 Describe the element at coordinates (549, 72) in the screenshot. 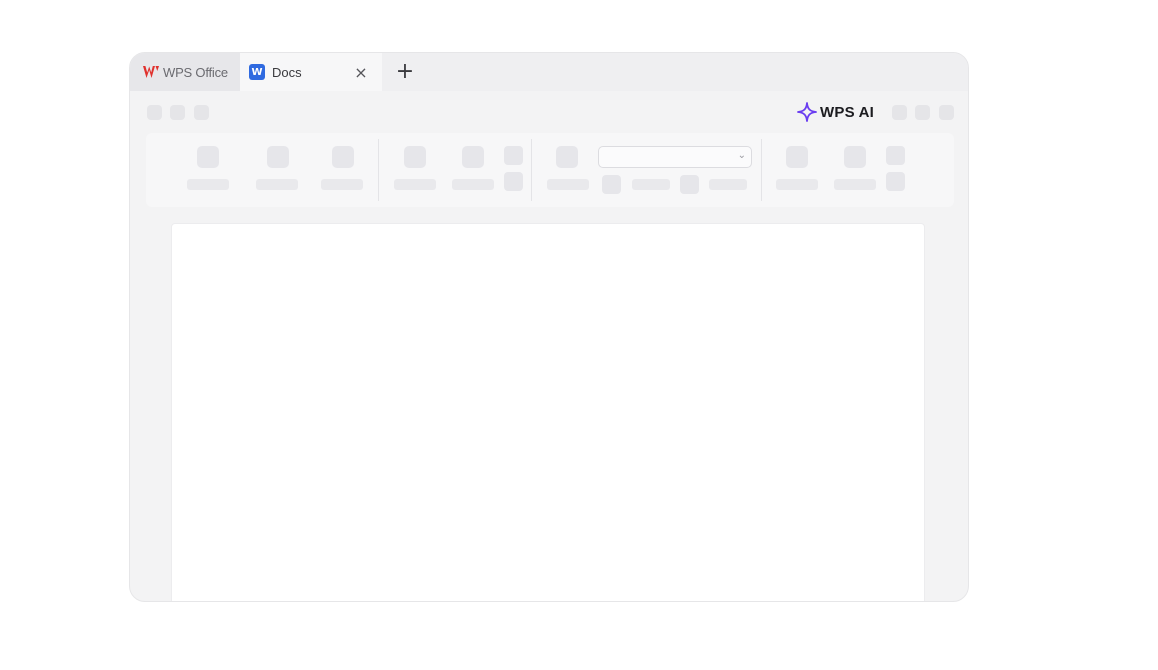

I see `tab-bar: WPS Office W Docs × +` at that location.